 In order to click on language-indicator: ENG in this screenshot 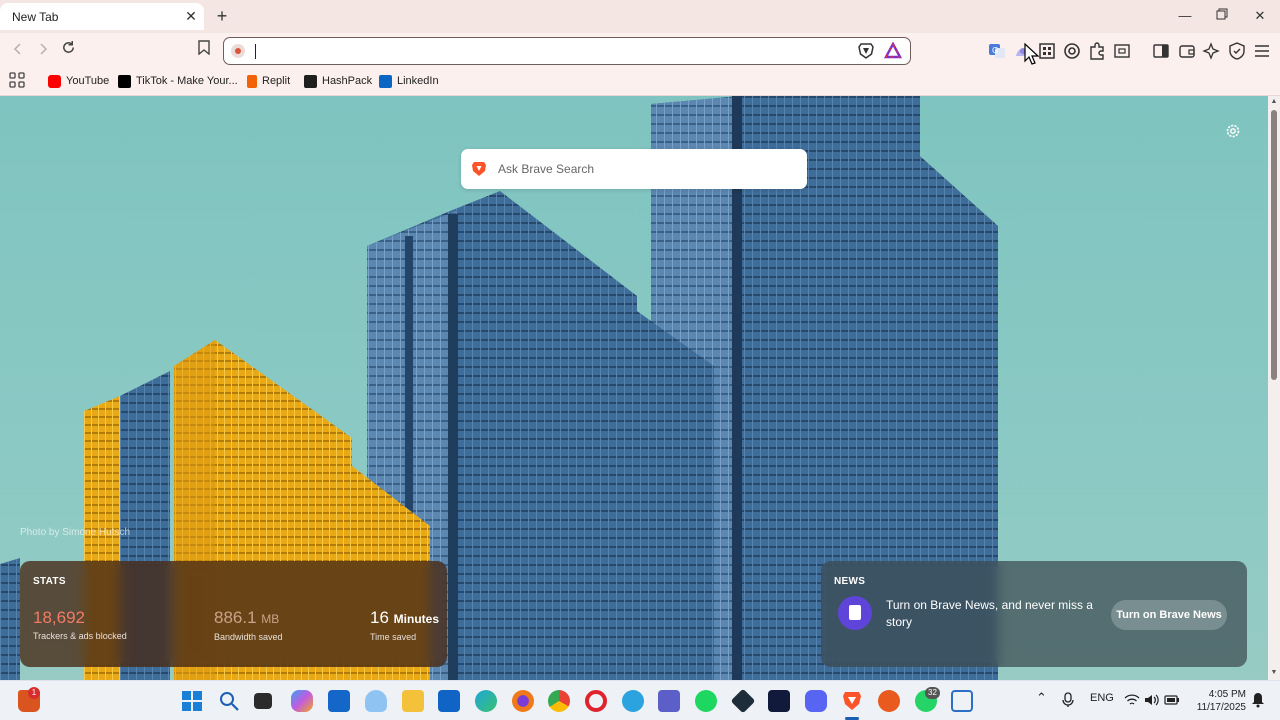, I will do `click(1102, 698)`.